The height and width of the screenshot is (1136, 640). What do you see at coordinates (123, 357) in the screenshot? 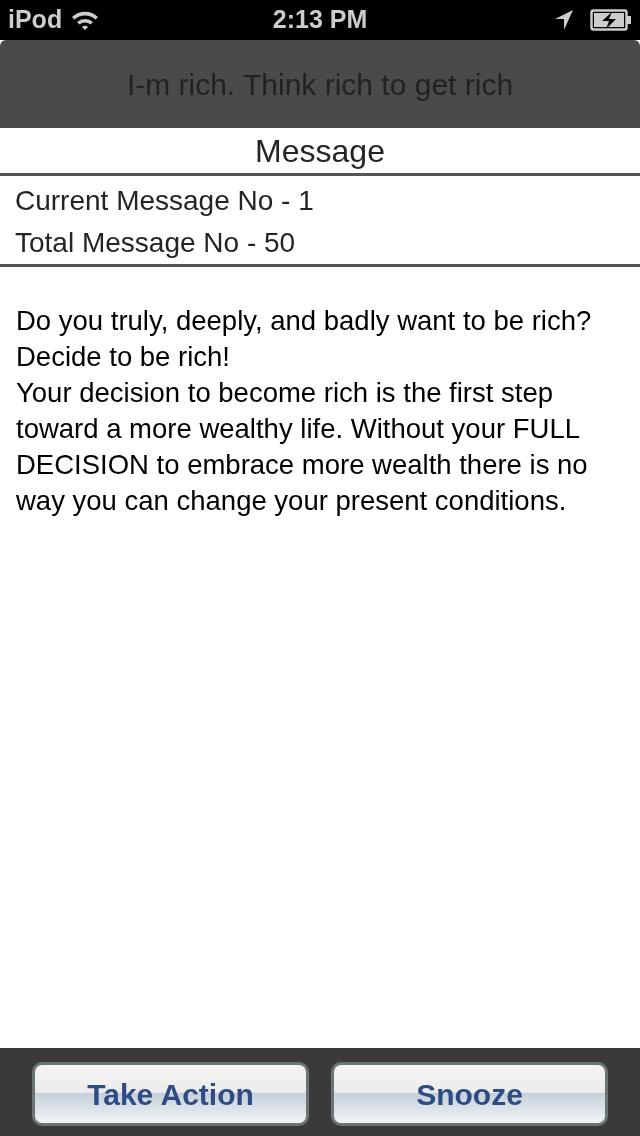
I see `message-text: Decide to be rich!` at bounding box center [123, 357].